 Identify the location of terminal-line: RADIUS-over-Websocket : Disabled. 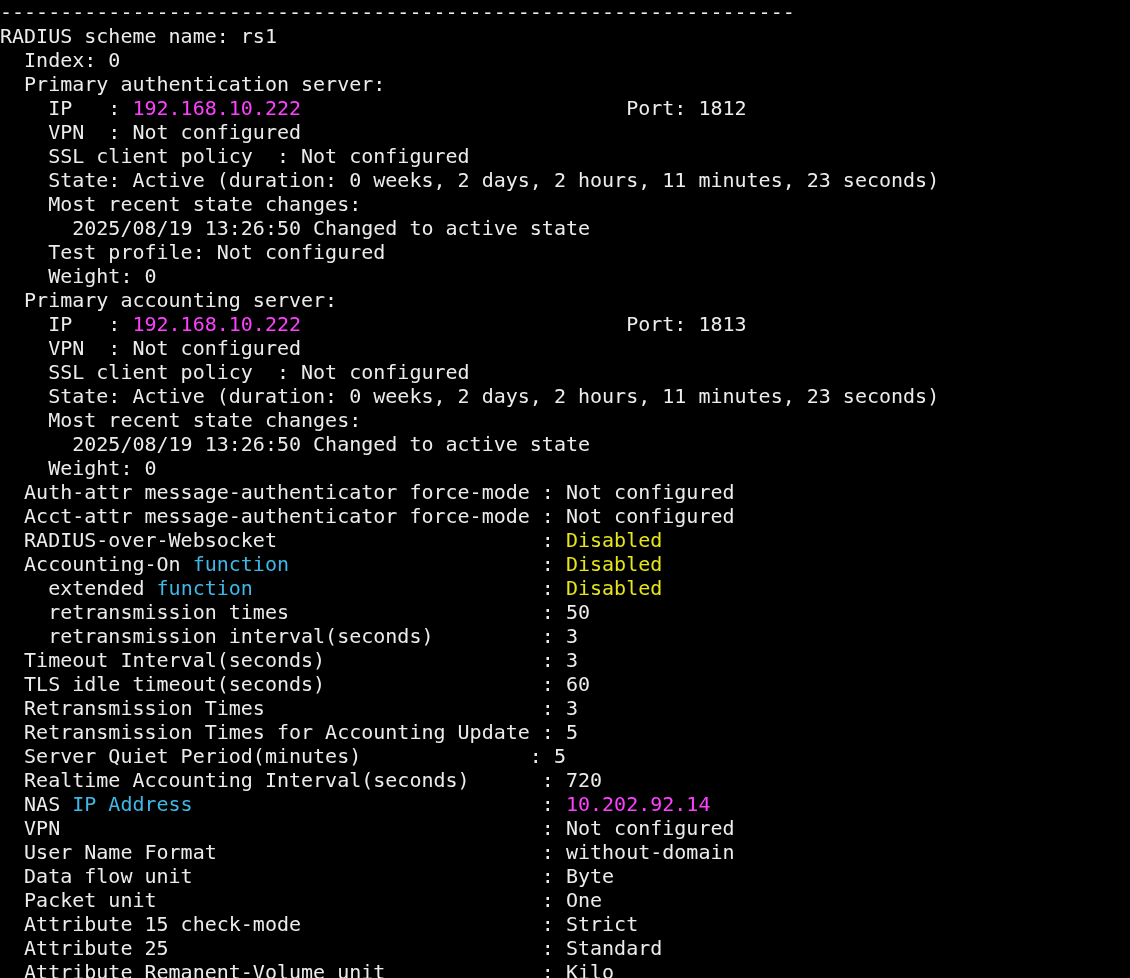
(343, 540).